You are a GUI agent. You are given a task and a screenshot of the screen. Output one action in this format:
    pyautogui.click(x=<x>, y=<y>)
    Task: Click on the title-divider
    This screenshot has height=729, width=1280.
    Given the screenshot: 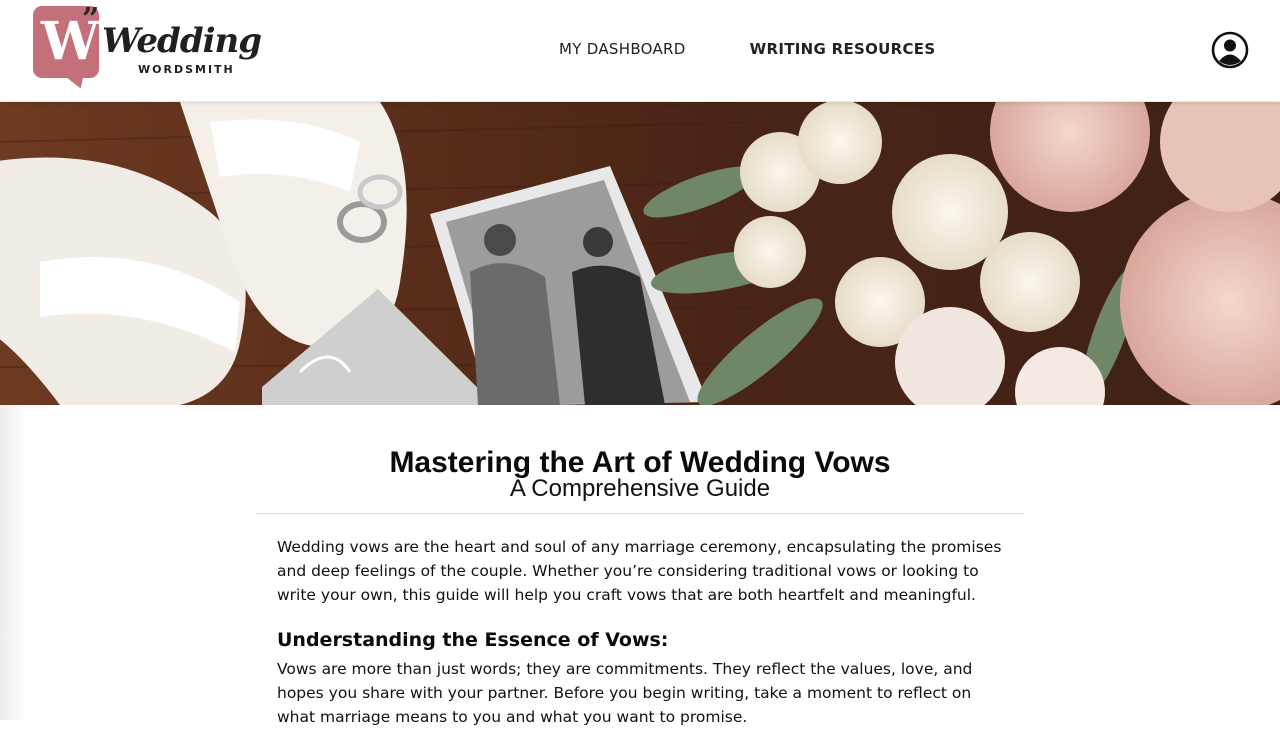 What is the action you would take?
    pyautogui.click(x=640, y=513)
    